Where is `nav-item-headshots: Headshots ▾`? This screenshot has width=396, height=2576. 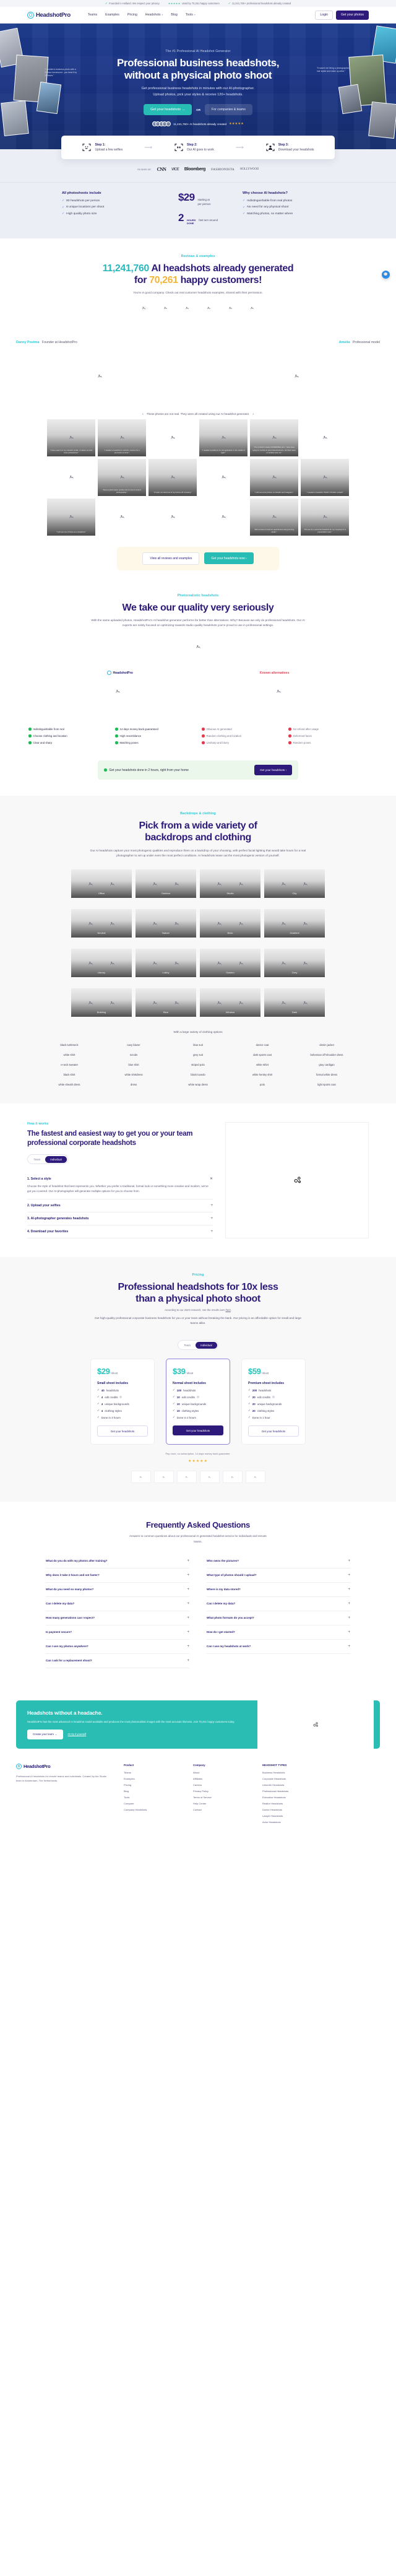
nav-item-headshots: Headshots ▾ is located at coordinates (154, 15).